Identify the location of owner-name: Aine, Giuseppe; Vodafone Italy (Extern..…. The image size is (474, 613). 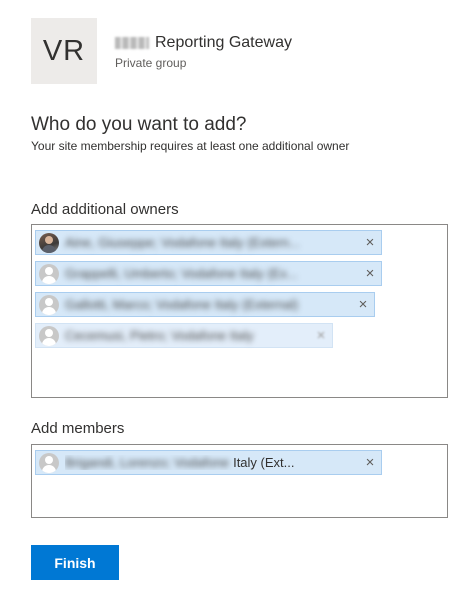
(182, 242).